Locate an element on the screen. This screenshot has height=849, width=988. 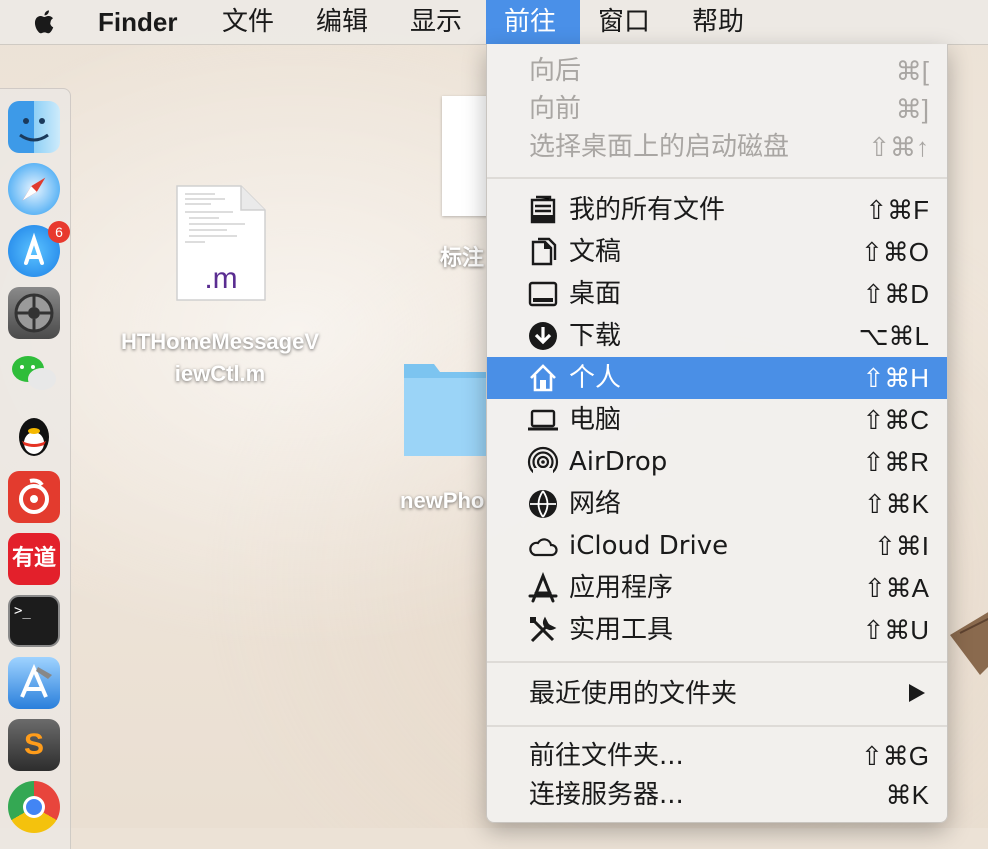
menu-item-home: 个人 ⇧⌘H is located at coordinates (717, 378).